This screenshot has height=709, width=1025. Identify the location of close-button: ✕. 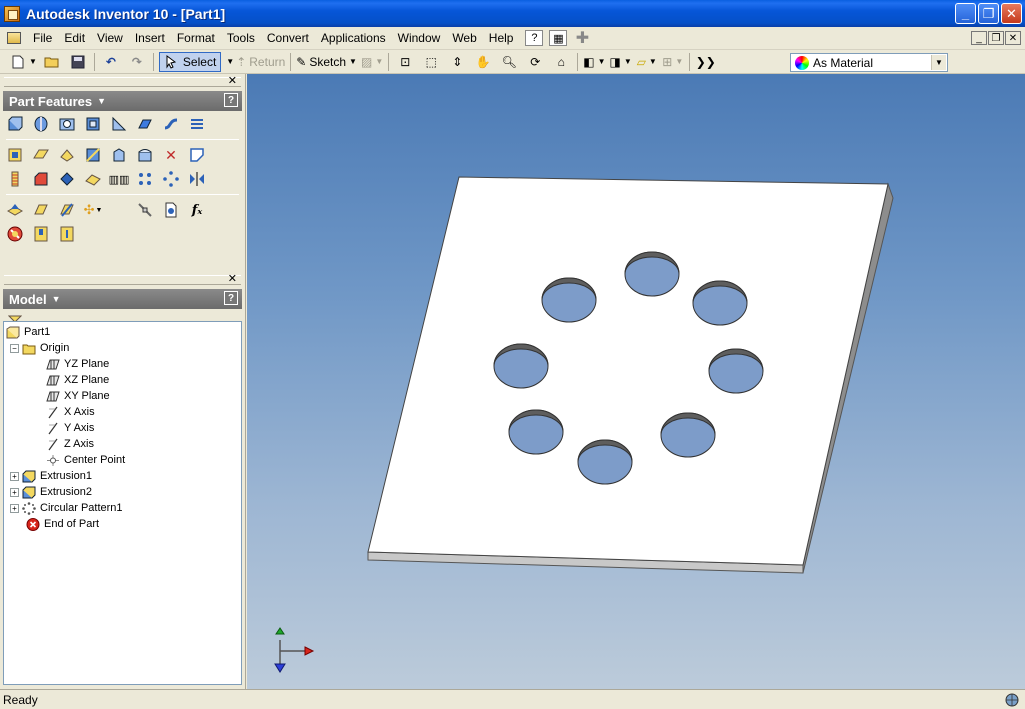
(1011, 13).